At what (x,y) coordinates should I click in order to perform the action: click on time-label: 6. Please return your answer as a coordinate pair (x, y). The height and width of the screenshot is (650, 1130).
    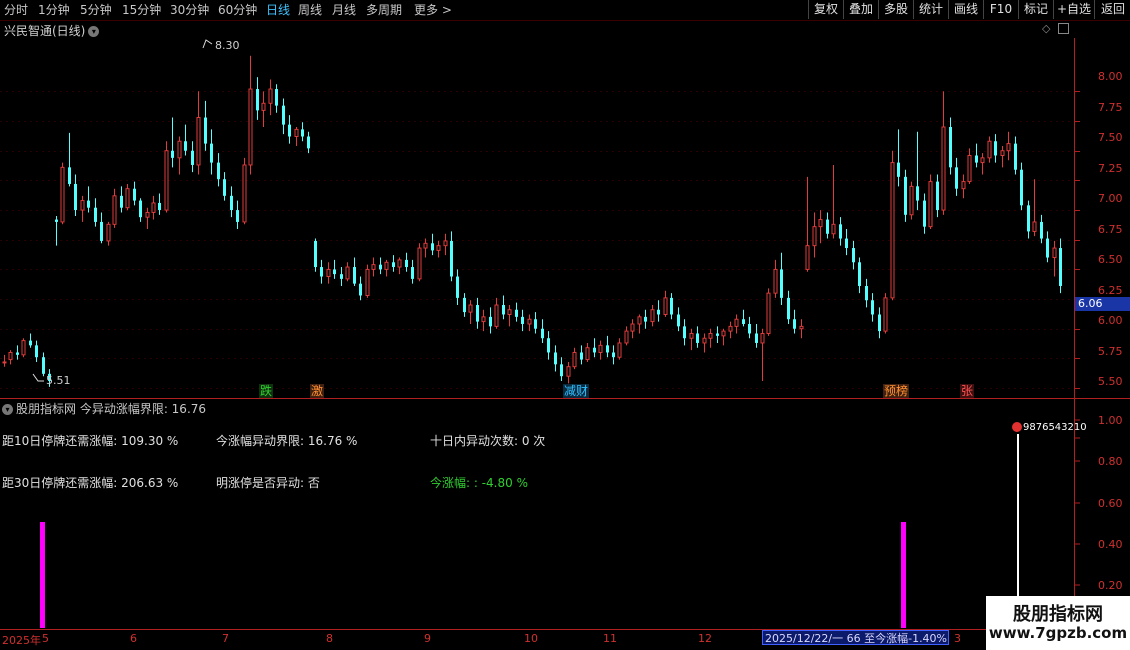
    Looking at the image, I should click on (133, 638).